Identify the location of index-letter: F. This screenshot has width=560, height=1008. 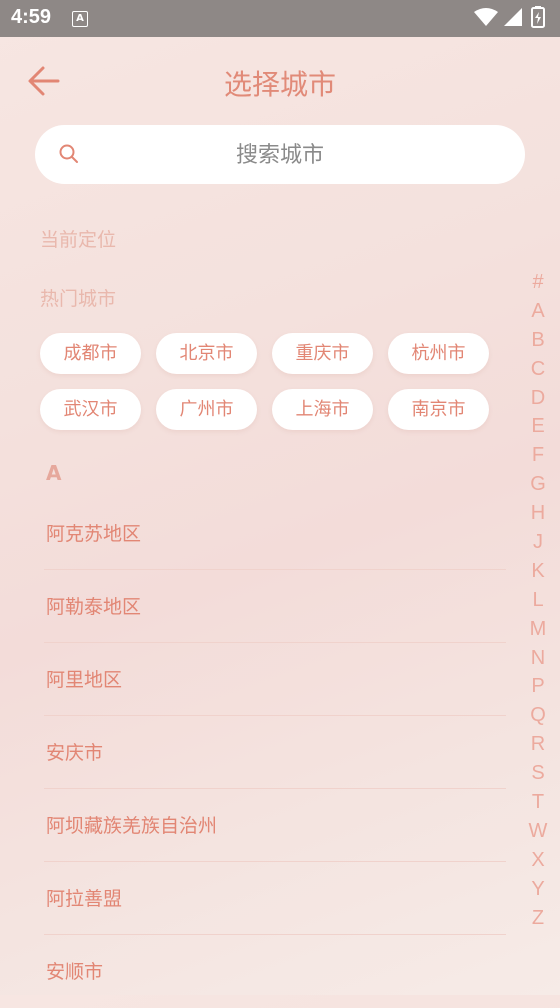
(538, 455).